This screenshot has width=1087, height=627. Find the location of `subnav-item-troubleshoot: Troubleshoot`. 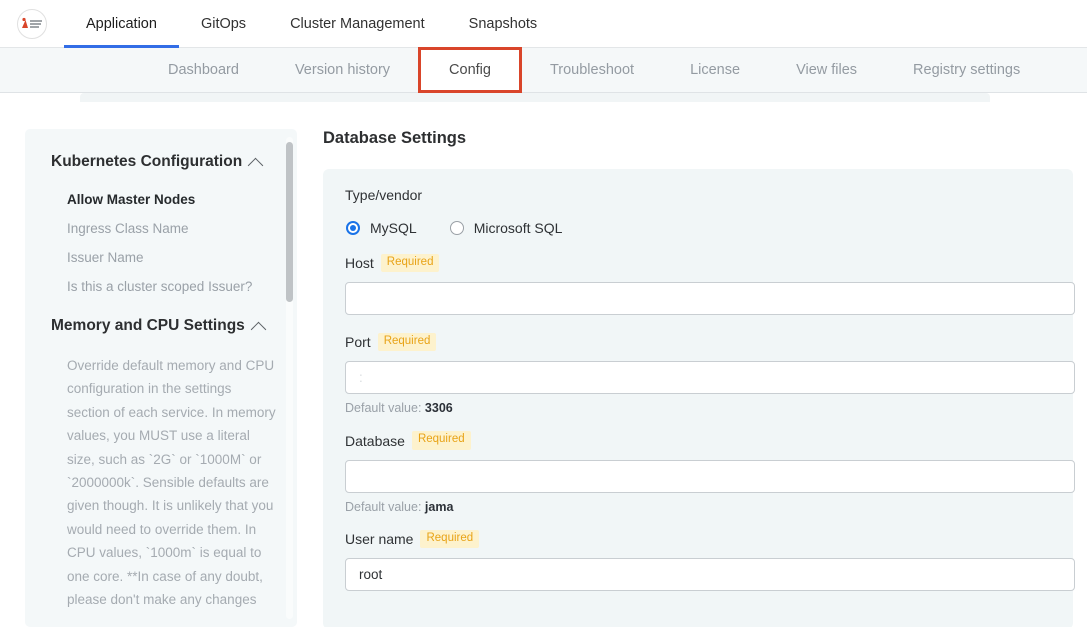

subnav-item-troubleshoot: Troubleshoot is located at coordinates (592, 70).